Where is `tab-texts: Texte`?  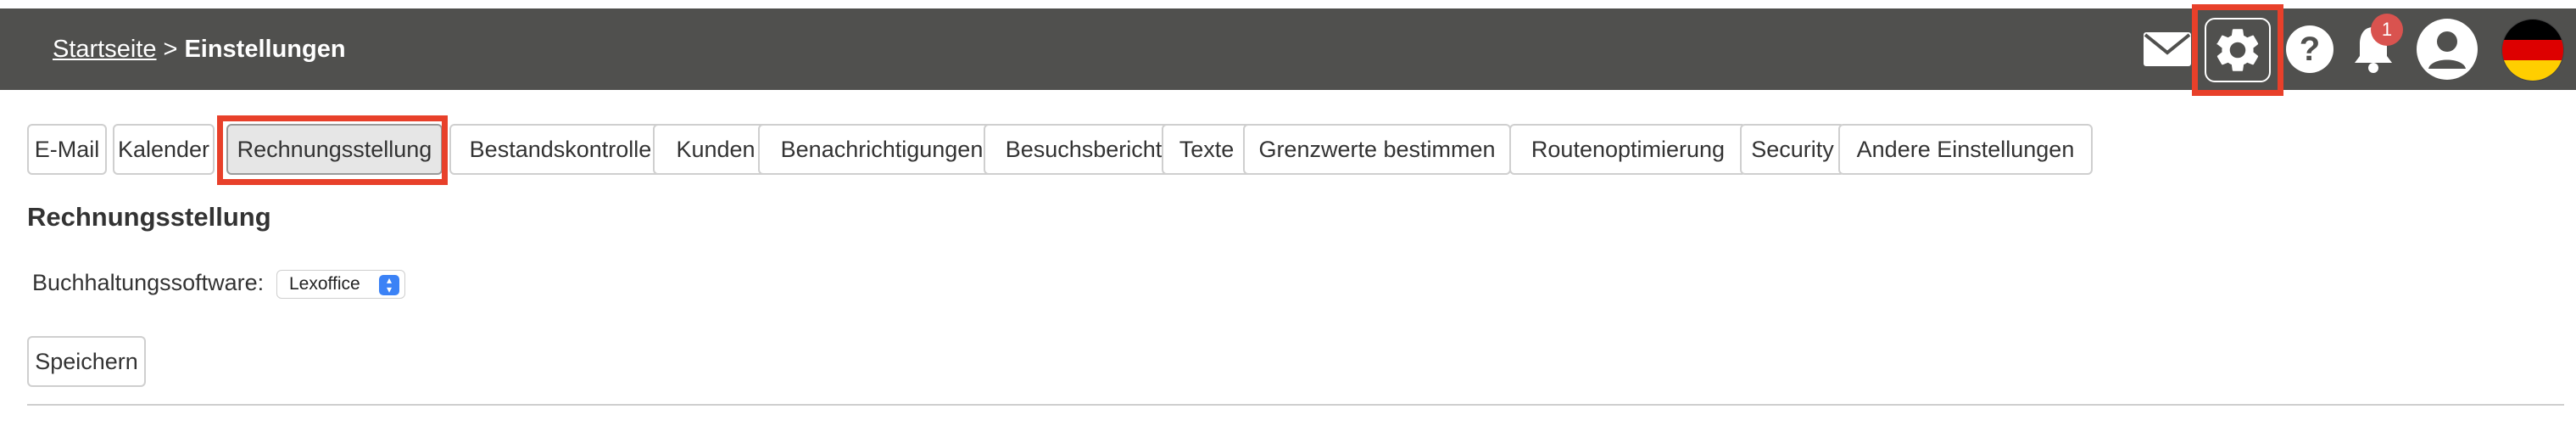
tab-texts: Texte is located at coordinates (1207, 149).